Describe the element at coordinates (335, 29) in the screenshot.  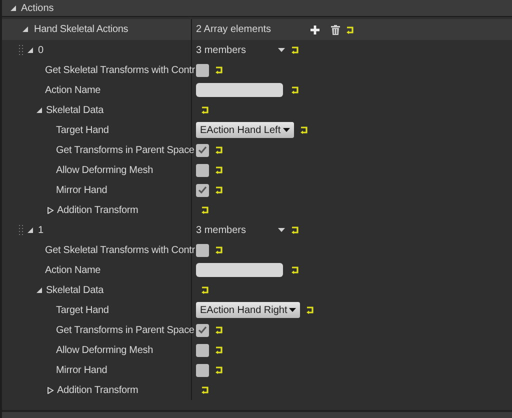
I see `trash-icon` at that location.